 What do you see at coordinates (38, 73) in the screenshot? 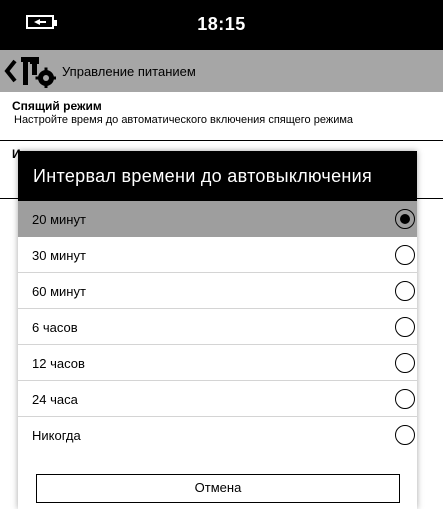
I see `tools-gear-icon` at bounding box center [38, 73].